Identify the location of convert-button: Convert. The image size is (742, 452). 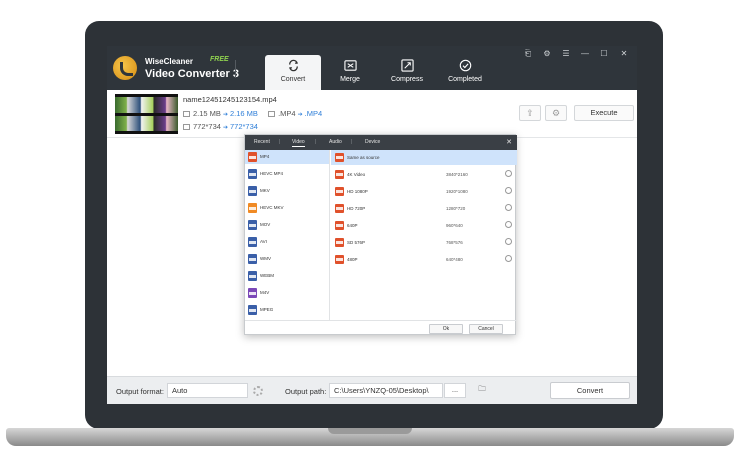
(590, 390).